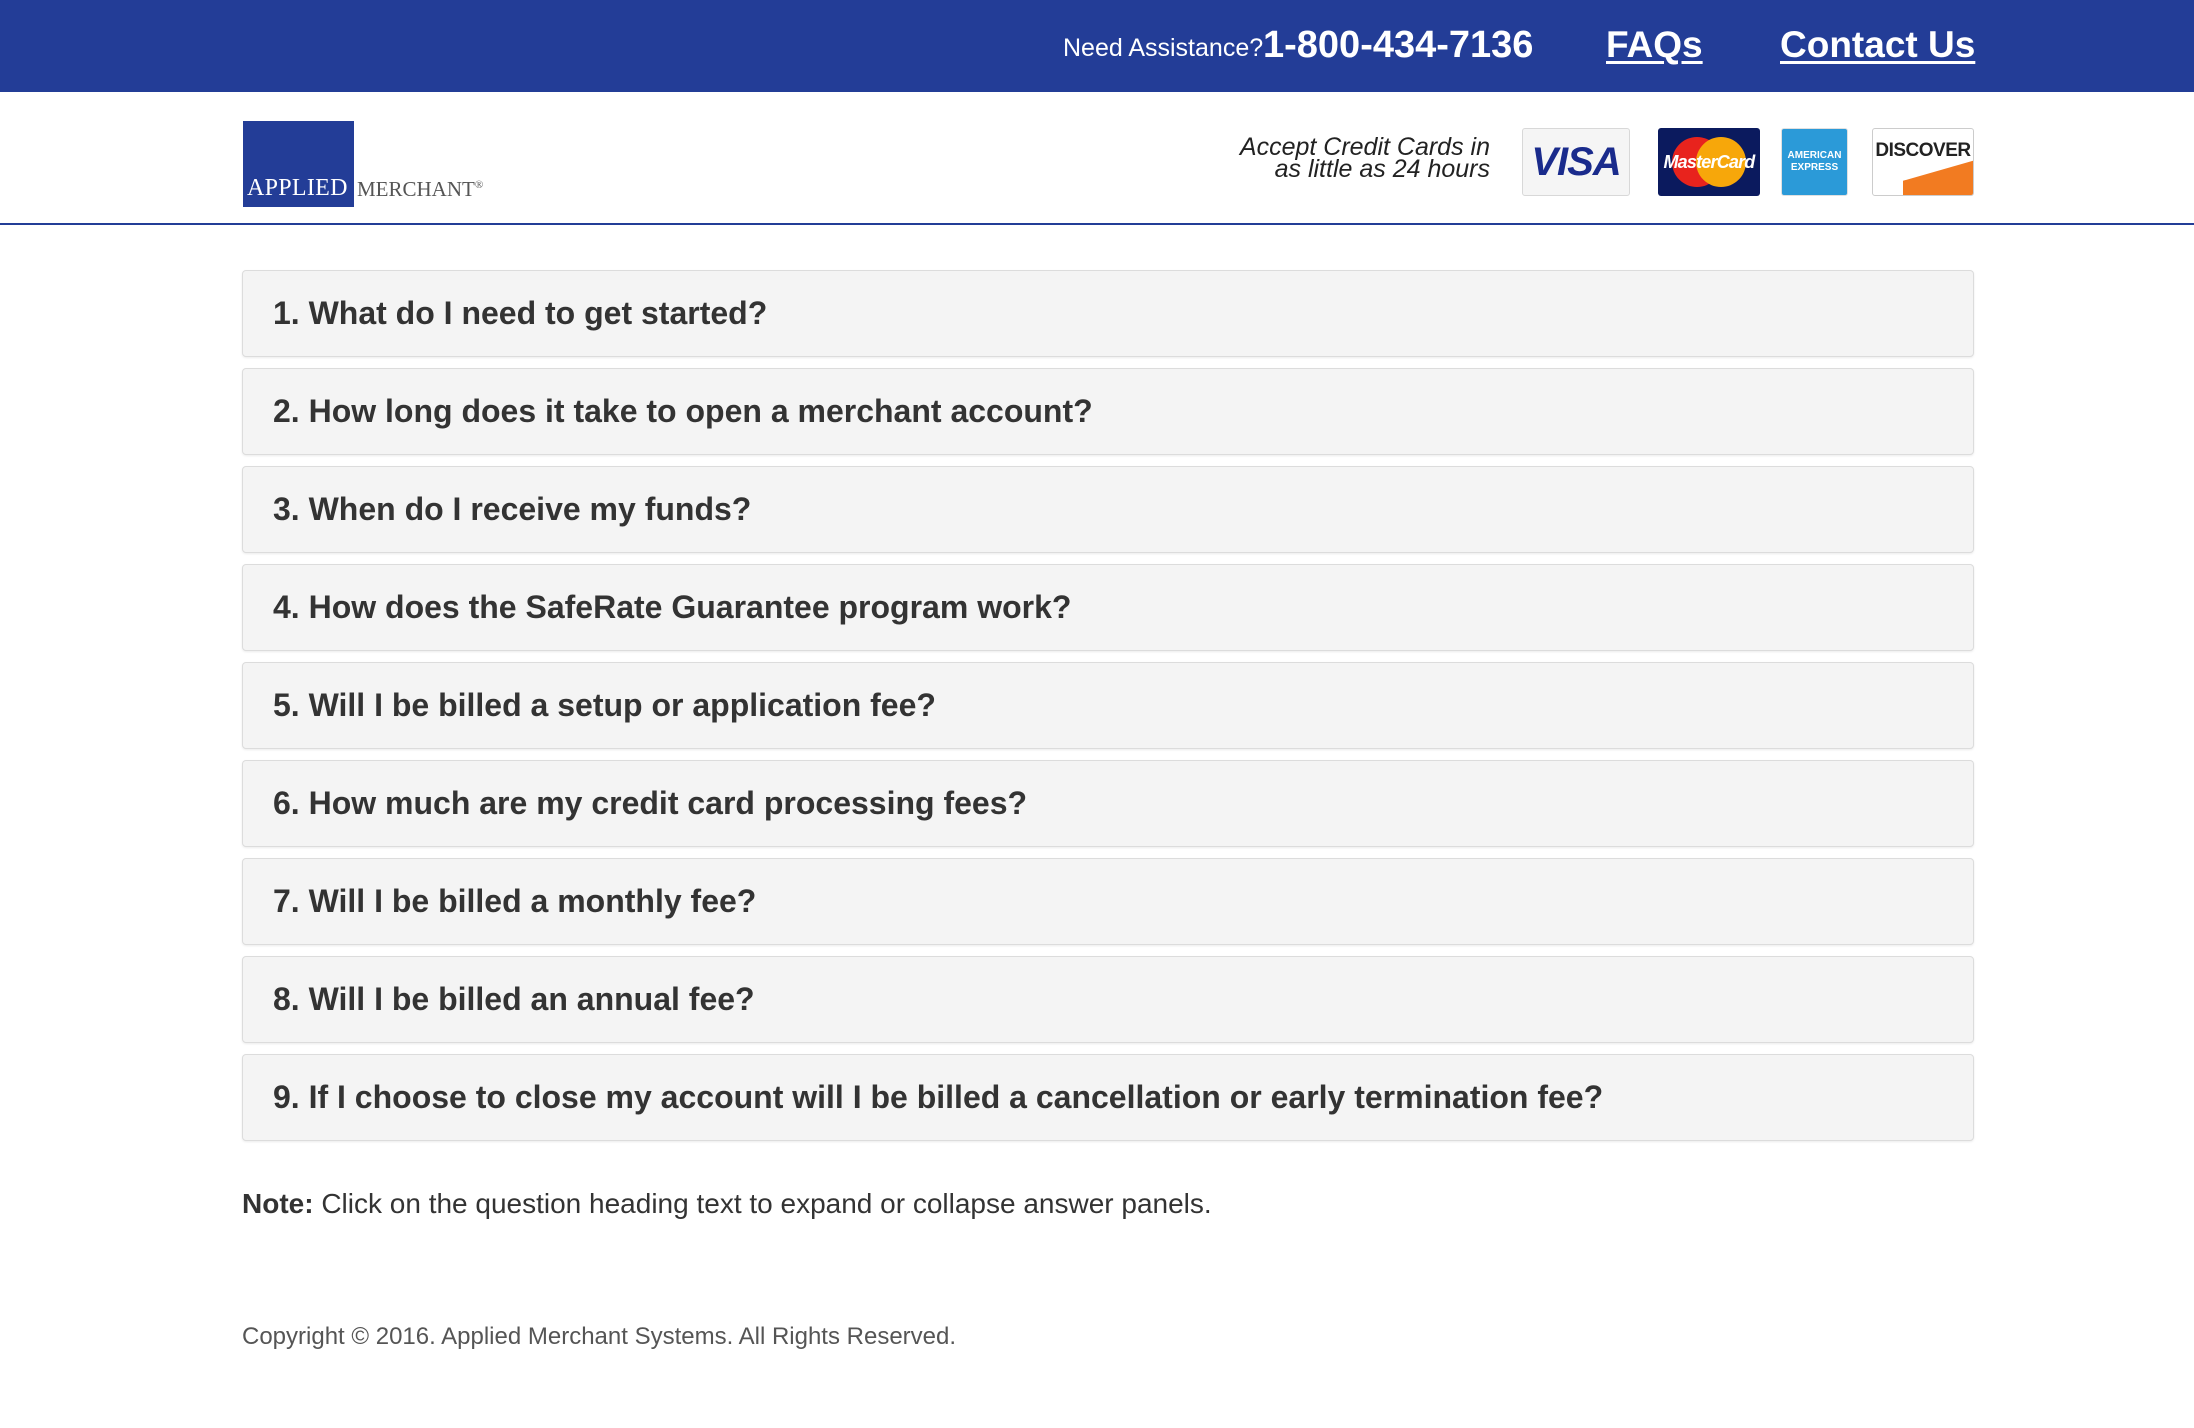  Describe the element at coordinates (278, 1203) in the screenshot. I see `note-label: Note:` at that location.